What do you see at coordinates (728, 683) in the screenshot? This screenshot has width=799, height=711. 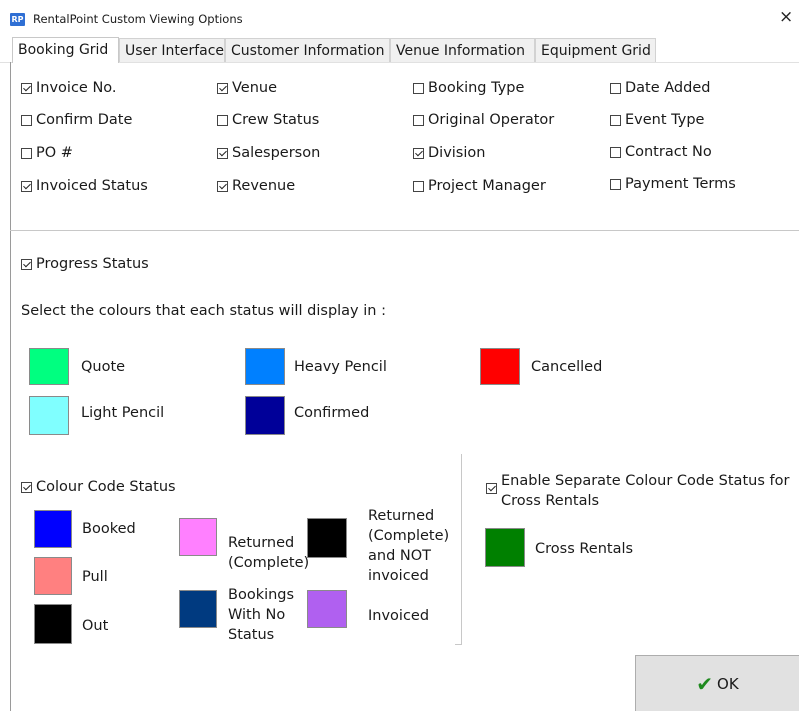 I see `ok-label: OK` at bounding box center [728, 683].